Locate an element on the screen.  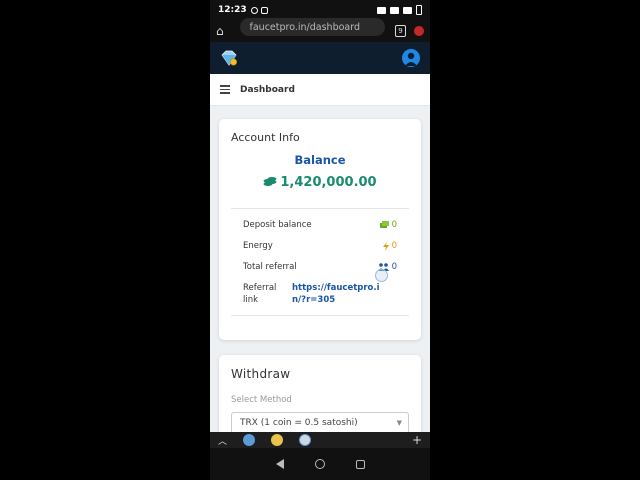
diamond-logo-icon is located at coordinates (229, 58).